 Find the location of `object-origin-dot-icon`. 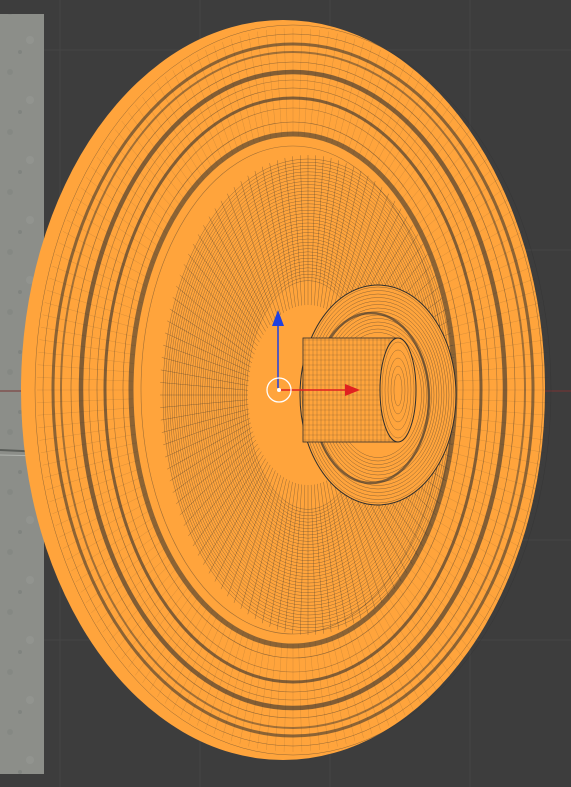

object-origin-dot-icon is located at coordinates (279, 390).